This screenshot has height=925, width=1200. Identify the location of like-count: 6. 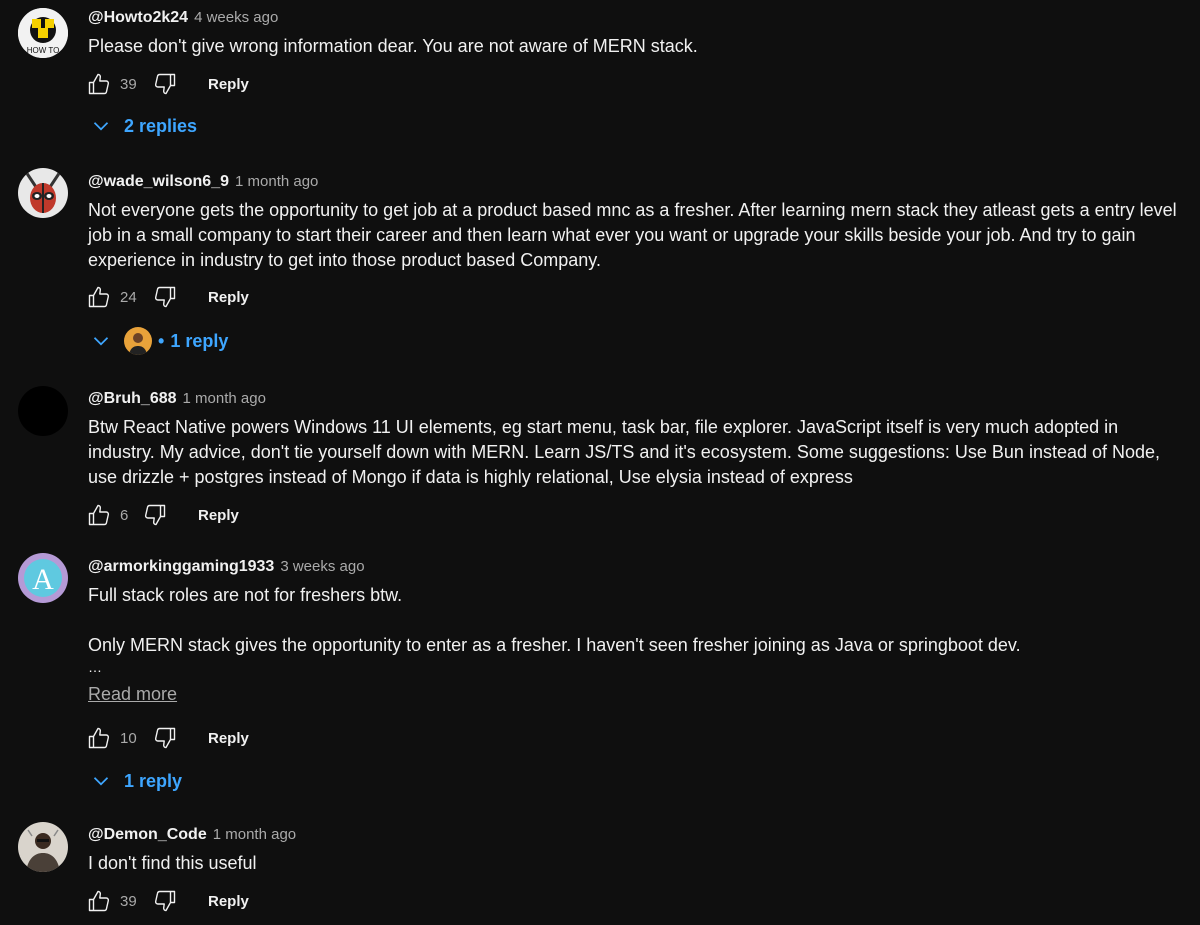
(124, 515).